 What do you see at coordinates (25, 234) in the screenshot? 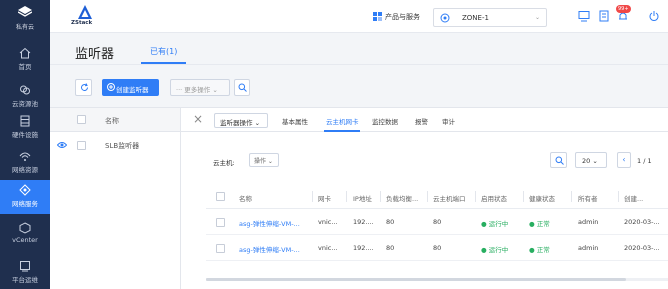
I see `nav-item-vcenter: vCenter` at bounding box center [25, 234].